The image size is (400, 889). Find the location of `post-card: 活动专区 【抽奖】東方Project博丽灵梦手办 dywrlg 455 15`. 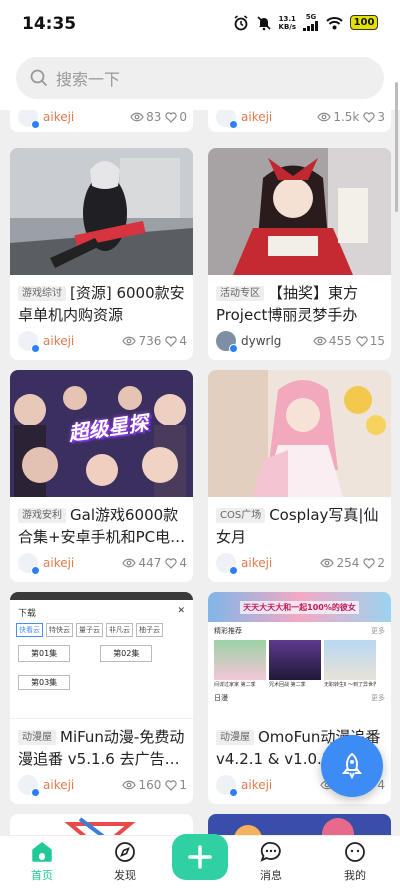

post-card: 活动专区 【抽奖】東方Project博丽灵梦手办 dywrlg 455 15 is located at coordinates (299, 254).